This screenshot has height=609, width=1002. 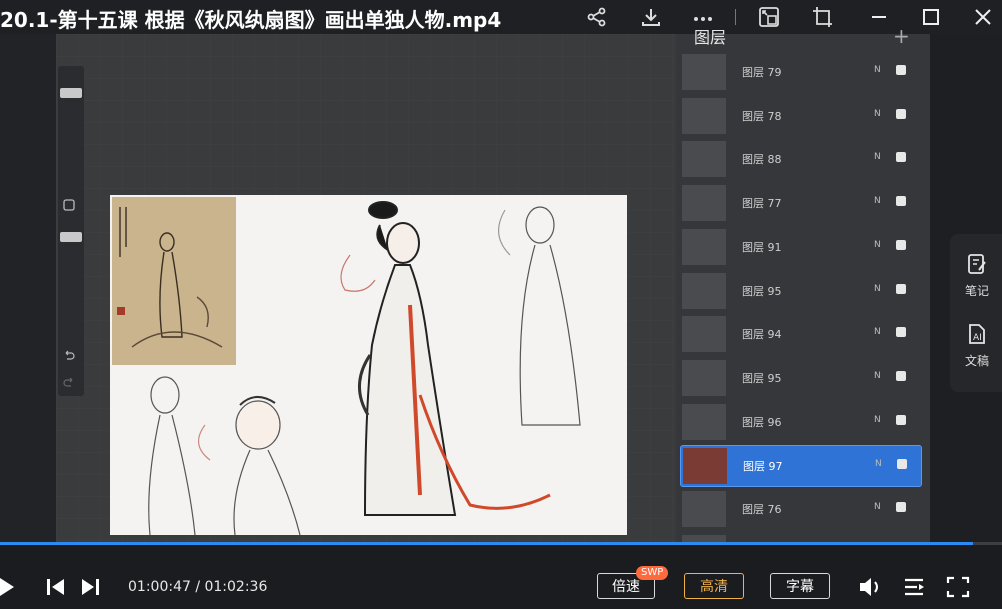 I want to click on layer-row: 图层 97 N, so click(x=801, y=466).